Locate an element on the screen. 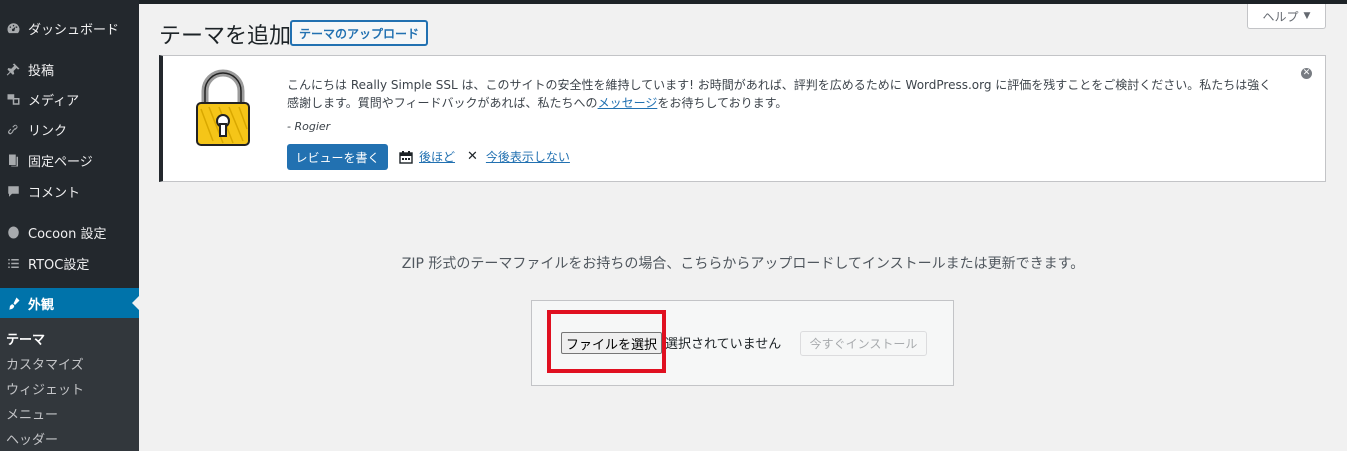 This screenshot has width=1347, height=451. top-bar-strip is located at coordinates (673, 2).